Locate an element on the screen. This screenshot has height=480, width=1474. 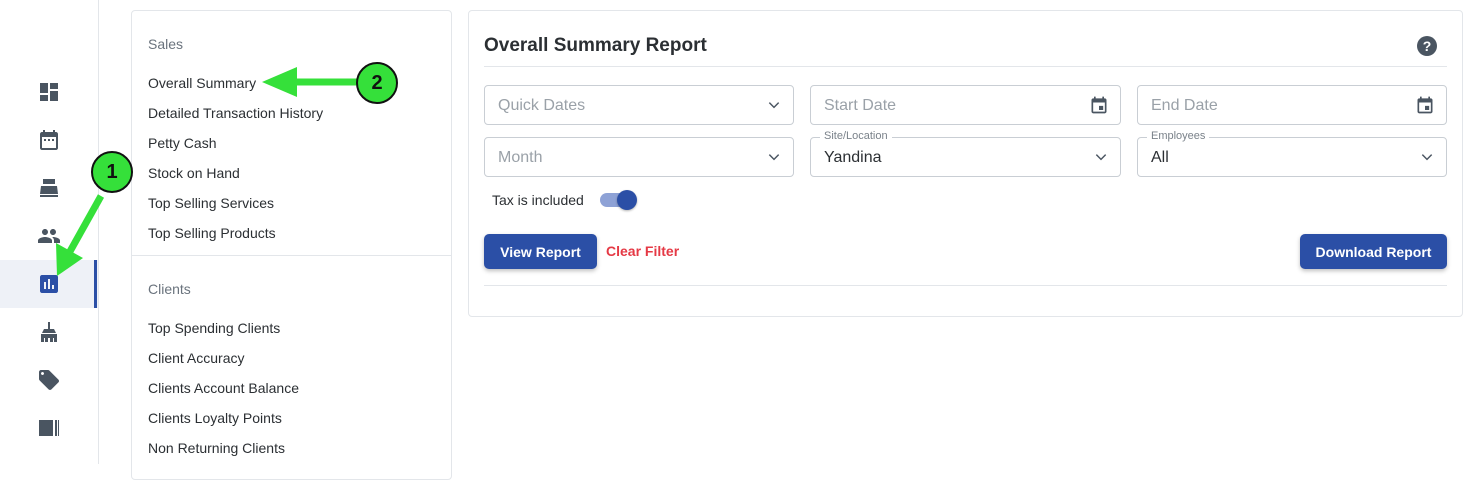
arrow-to-reports is located at coordinates (80, 235).